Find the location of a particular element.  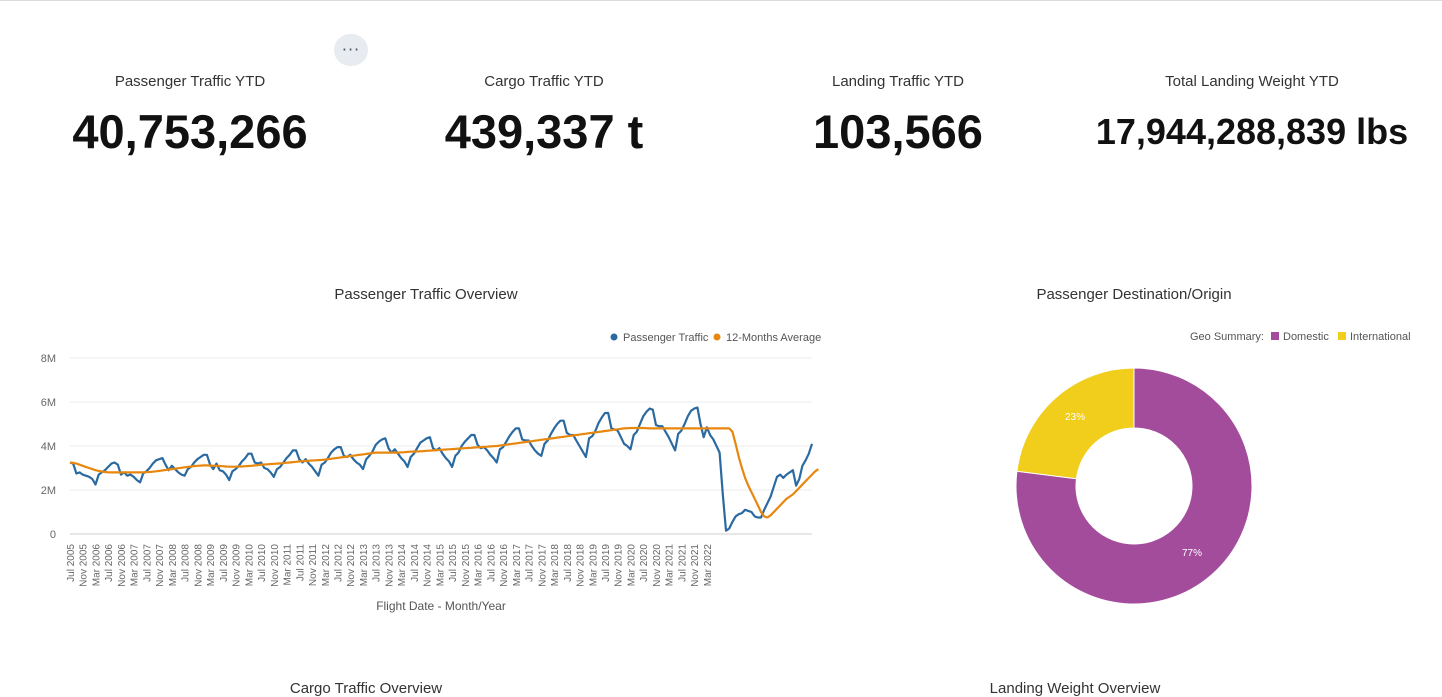

x-tick-label: Jul 2018 is located at coordinates (568, 563).